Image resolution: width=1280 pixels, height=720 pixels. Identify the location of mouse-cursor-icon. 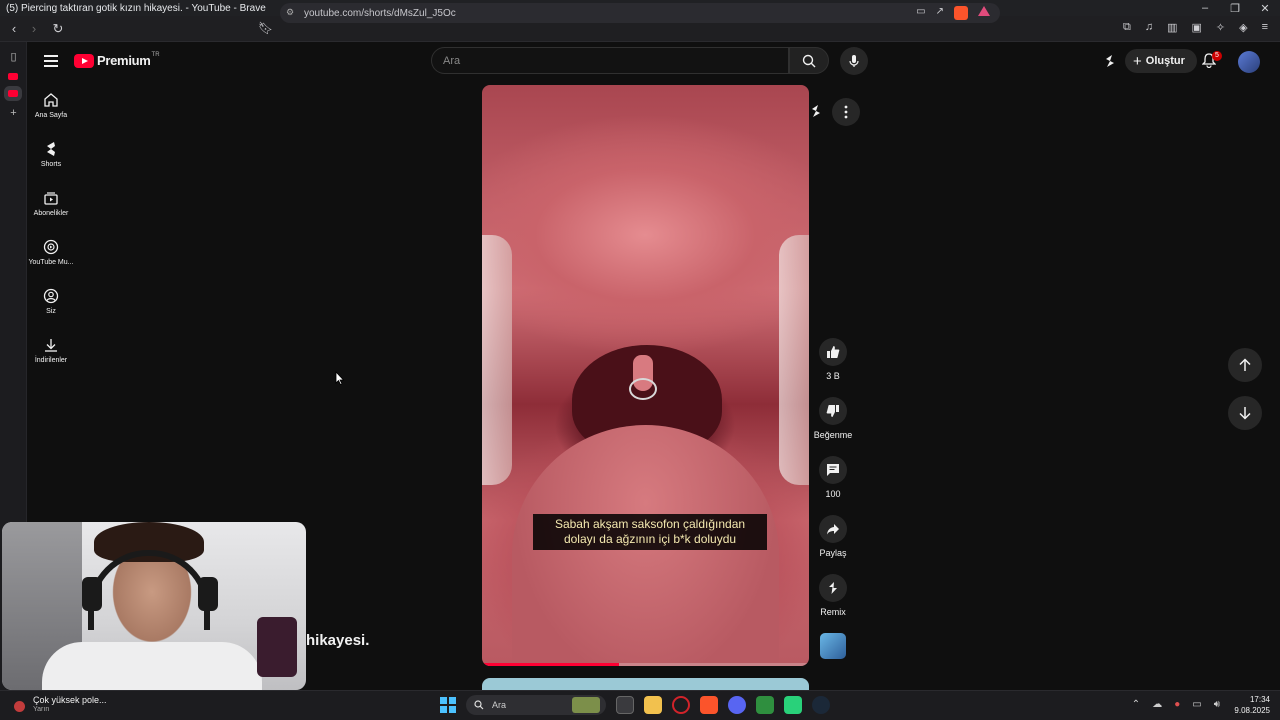
(340, 378).